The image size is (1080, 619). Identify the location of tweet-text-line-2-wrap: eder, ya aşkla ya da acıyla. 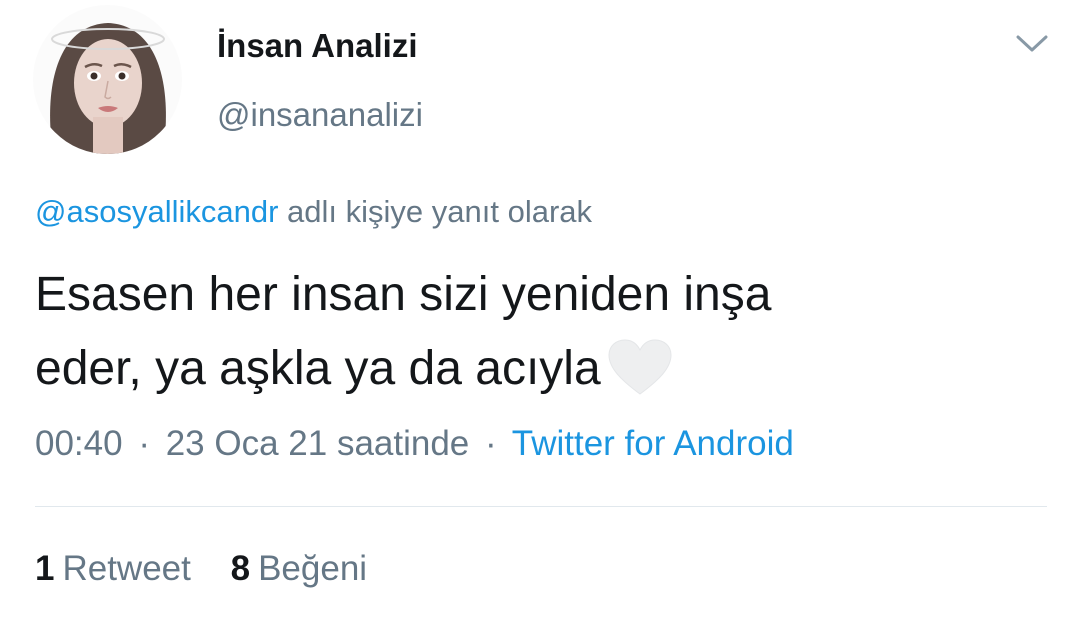
(515, 369).